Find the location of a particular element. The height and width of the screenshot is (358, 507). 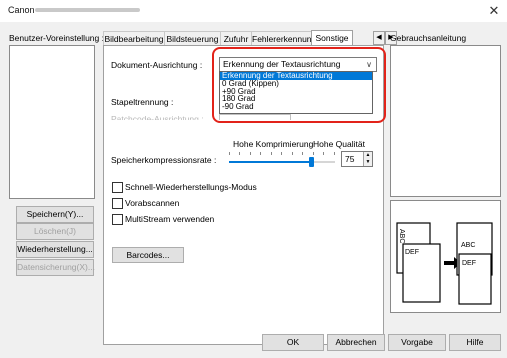

tab-bildbearbeitung: Bildbearbeitung is located at coordinates (134, 38).